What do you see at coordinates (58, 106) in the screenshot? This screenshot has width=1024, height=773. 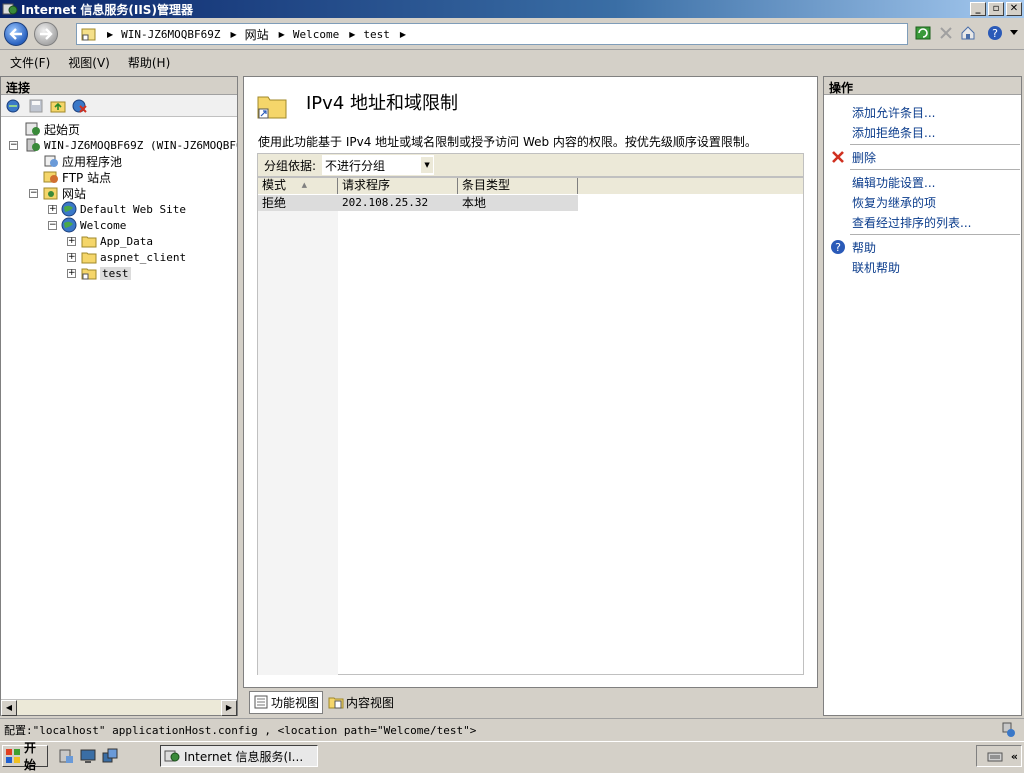 I see `up-folder-icon` at bounding box center [58, 106].